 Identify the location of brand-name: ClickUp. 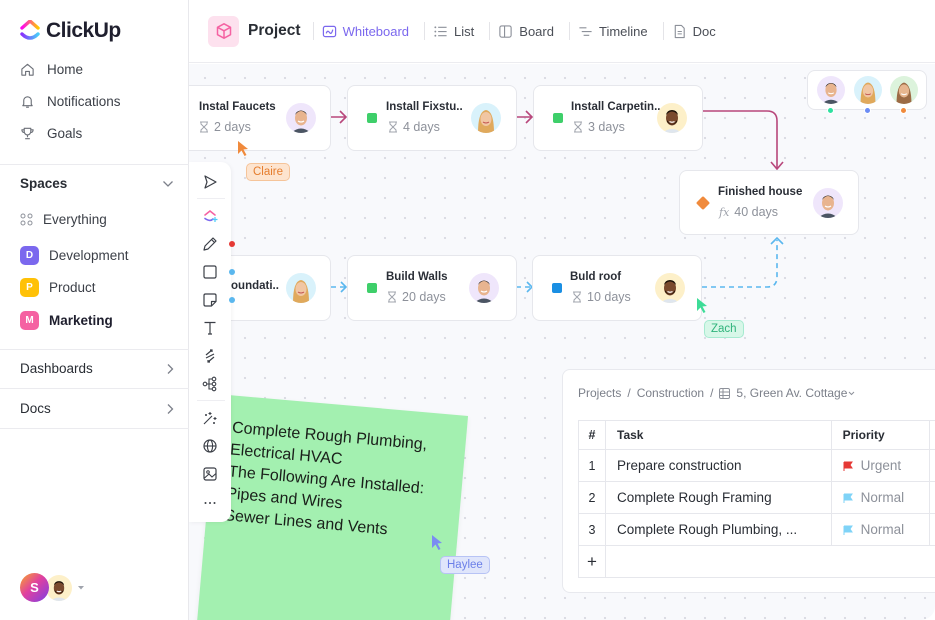
(83, 30).